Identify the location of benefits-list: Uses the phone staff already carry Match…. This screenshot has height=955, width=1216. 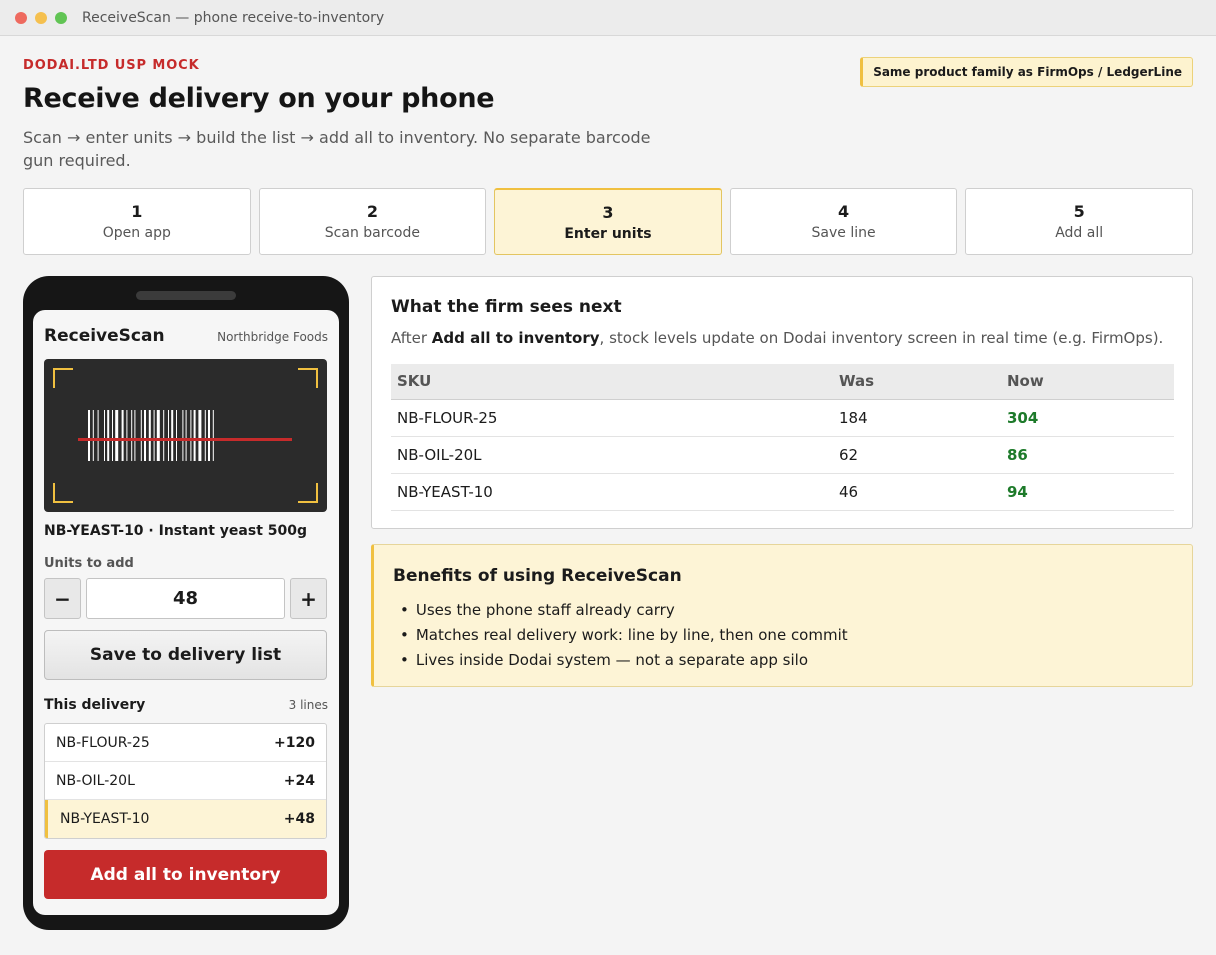
(624, 635).